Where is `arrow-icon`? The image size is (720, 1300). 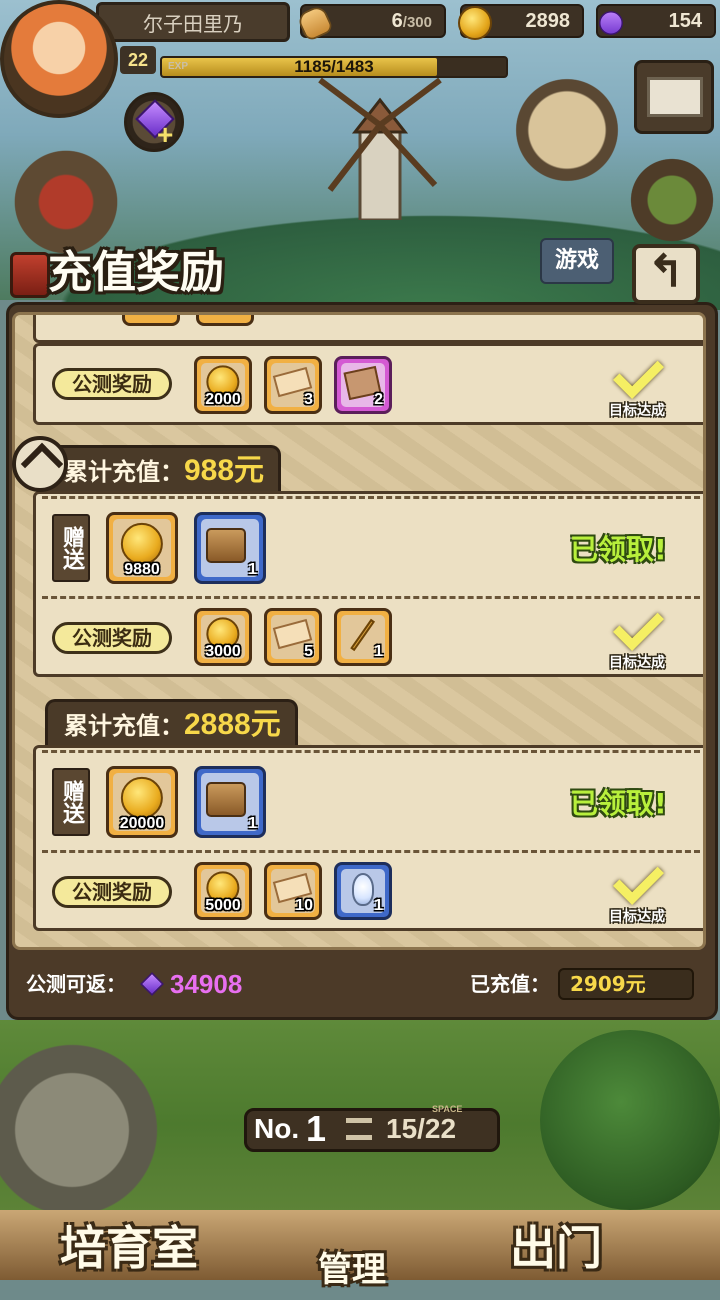 arrow-icon is located at coordinates (42, 464).